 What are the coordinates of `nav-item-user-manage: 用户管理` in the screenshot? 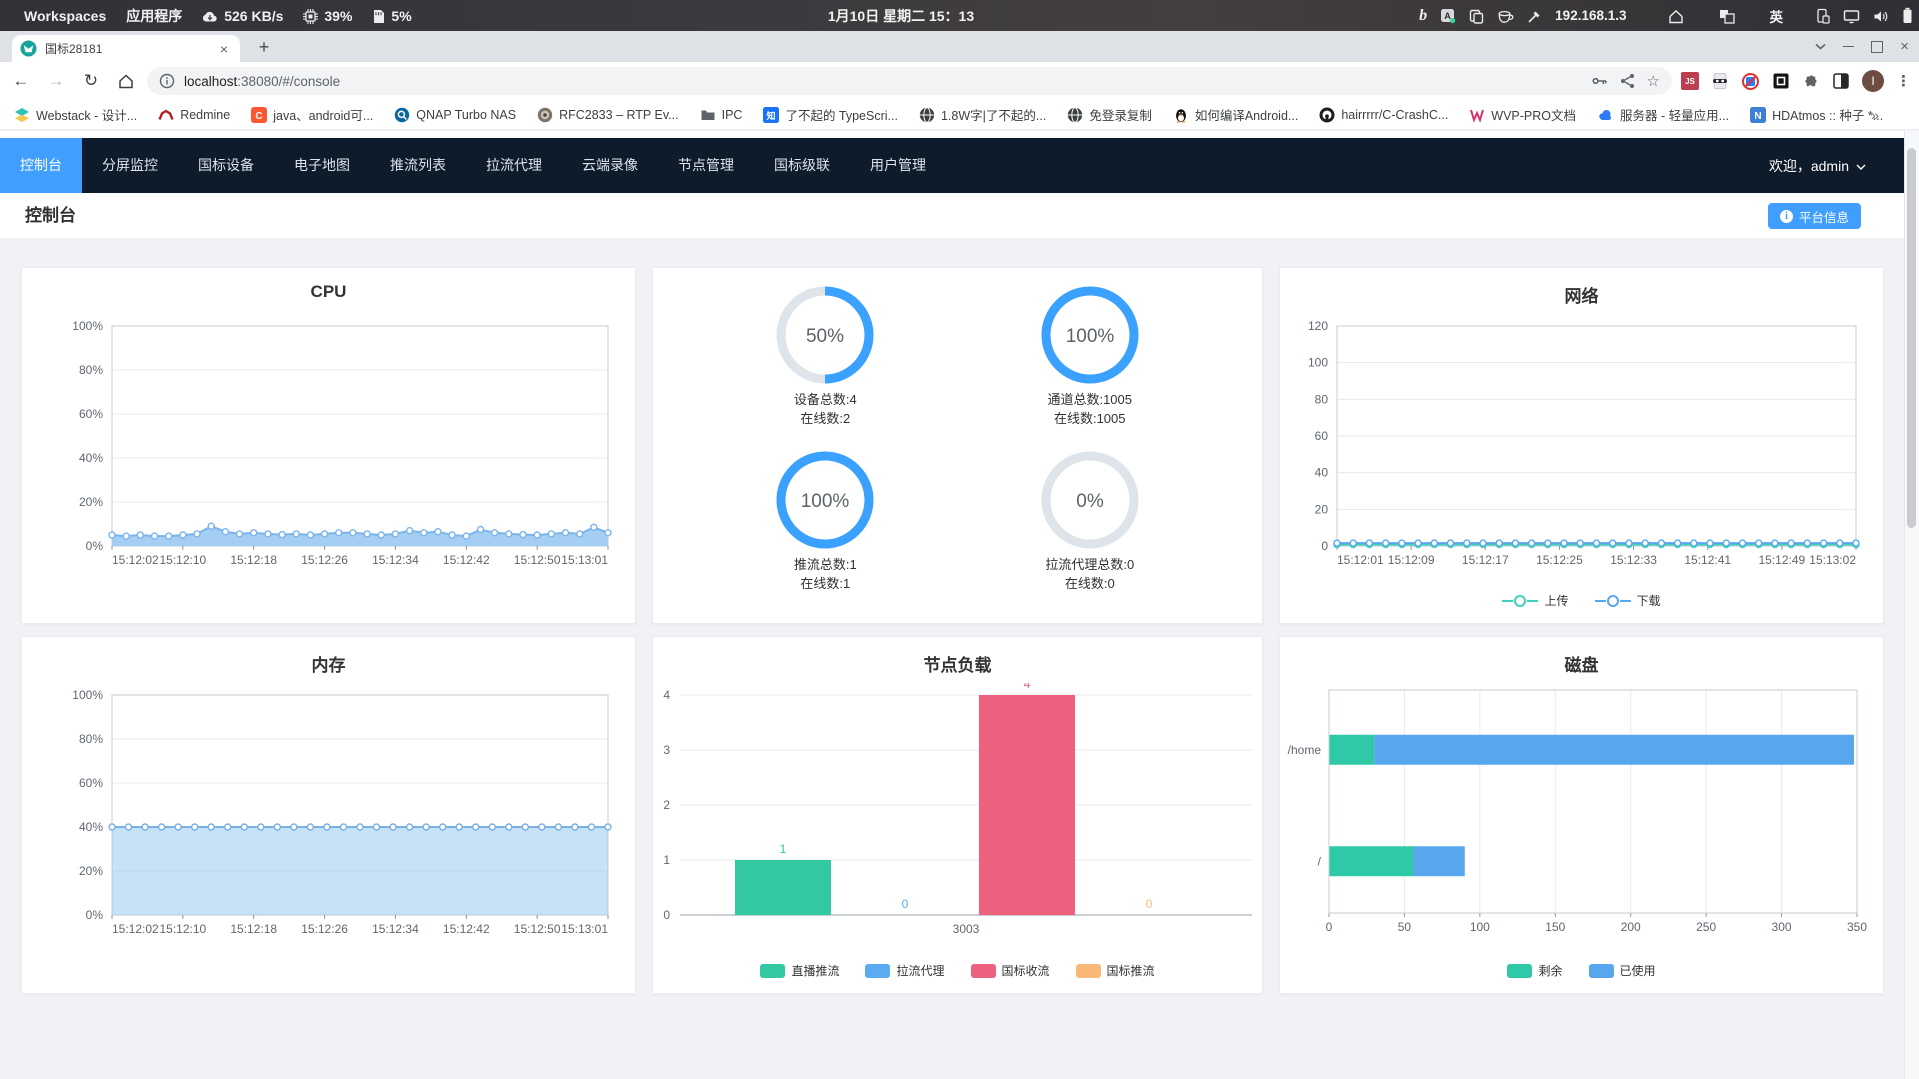 It's located at (898, 165).